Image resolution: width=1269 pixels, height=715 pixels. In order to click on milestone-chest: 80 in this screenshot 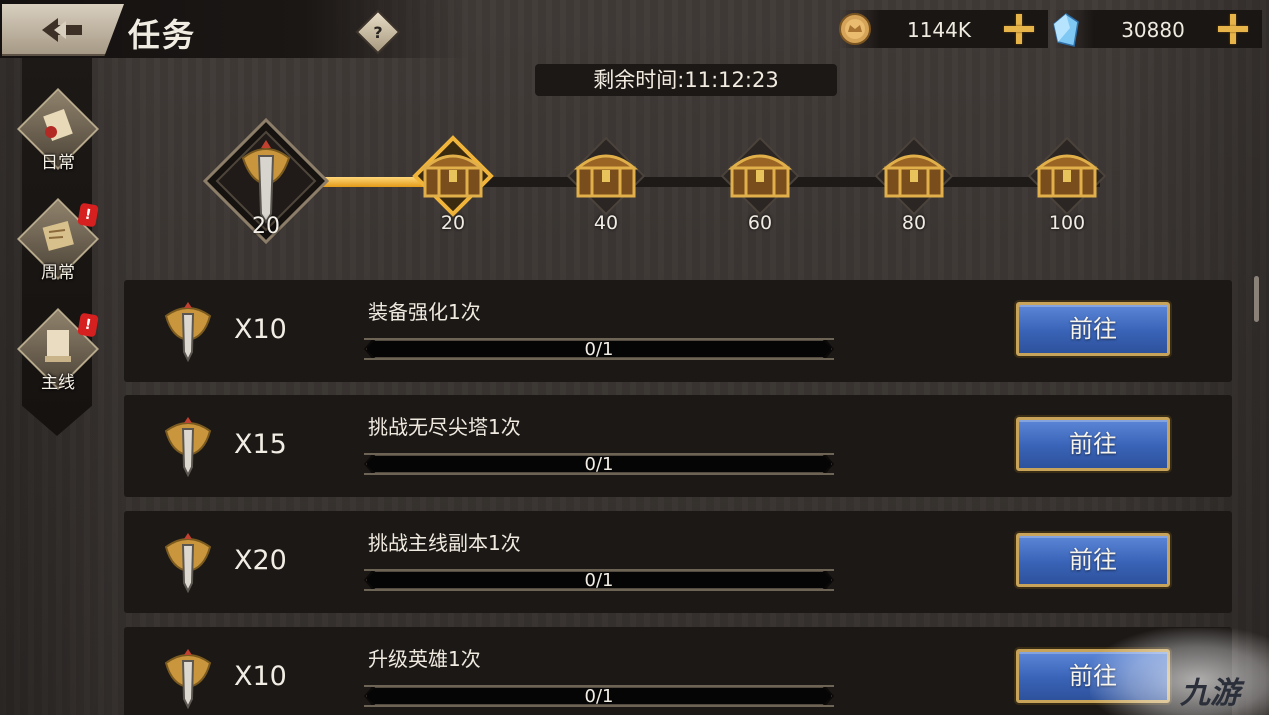, I will do `click(914, 184)`.